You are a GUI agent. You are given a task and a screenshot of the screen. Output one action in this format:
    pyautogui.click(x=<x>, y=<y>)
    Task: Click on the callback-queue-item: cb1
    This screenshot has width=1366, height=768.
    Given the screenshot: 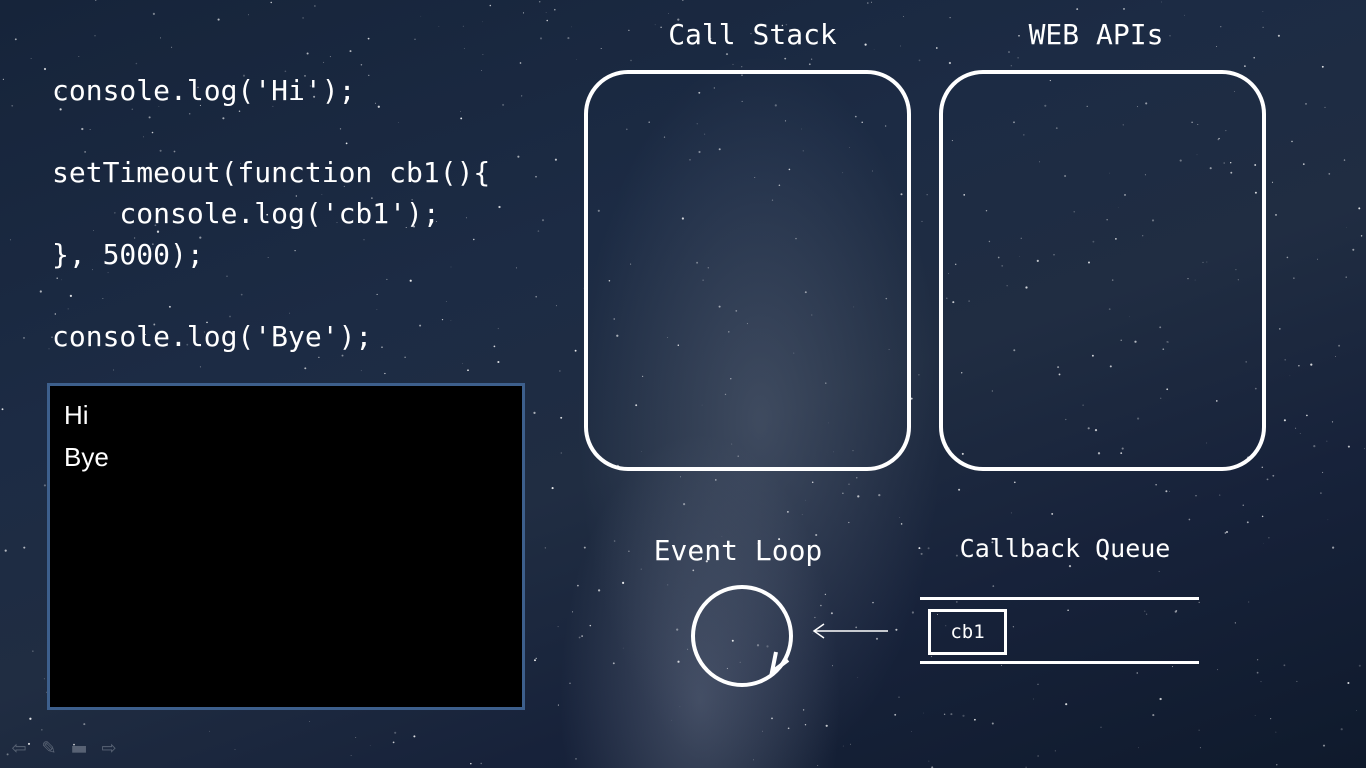 What is the action you would take?
    pyautogui.click(x=967, y=632)
    